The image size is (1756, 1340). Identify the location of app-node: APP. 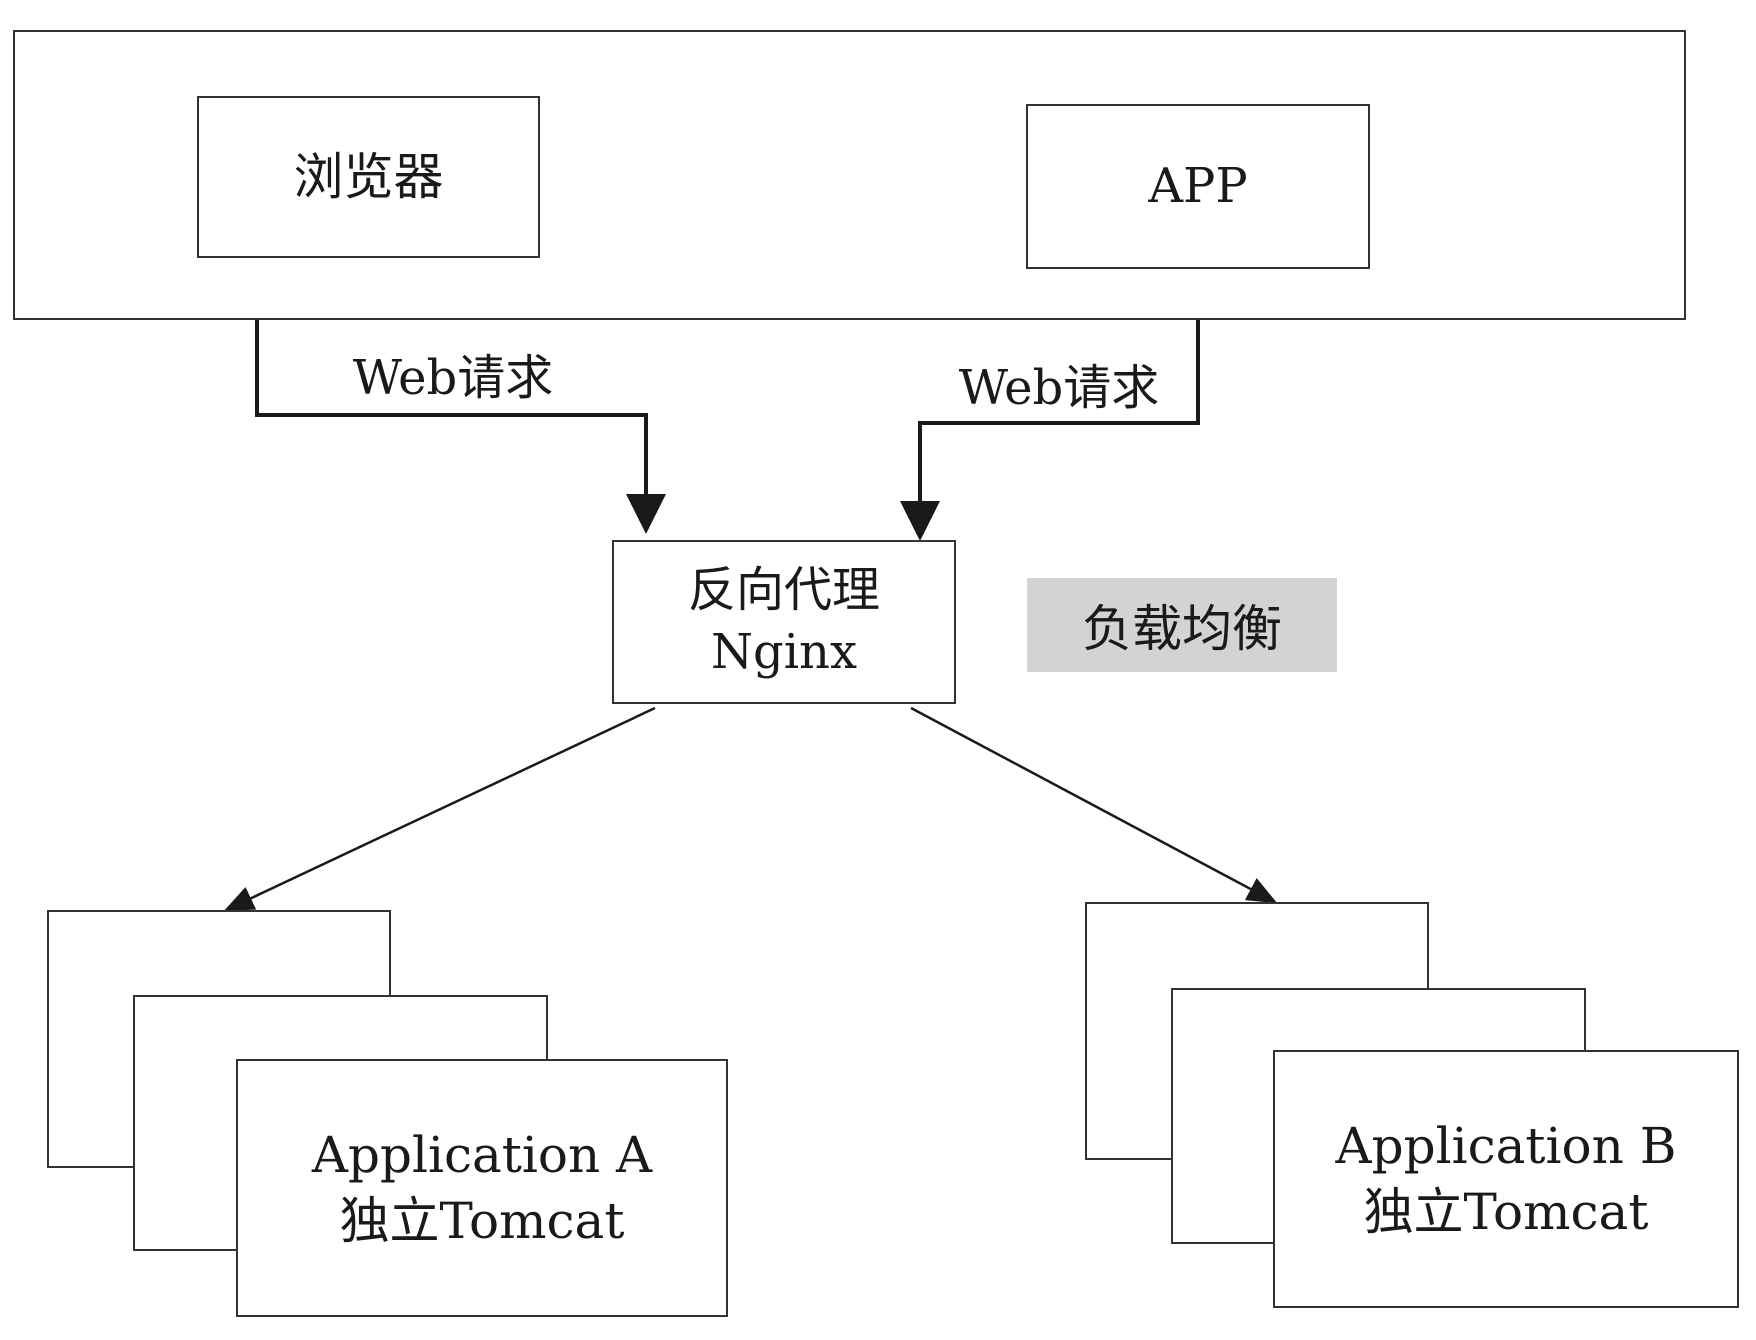
(1198, 186).